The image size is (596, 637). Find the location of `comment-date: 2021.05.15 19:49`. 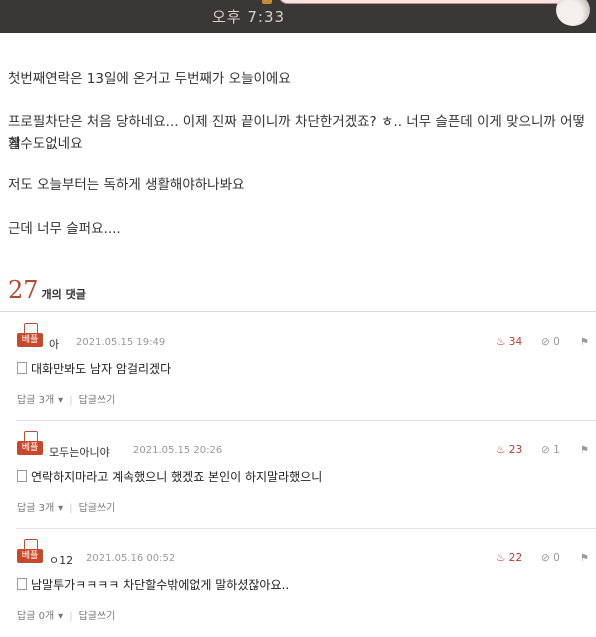

comment-date: 2021.05.15 19:49 is located at coordinates (121, 342).